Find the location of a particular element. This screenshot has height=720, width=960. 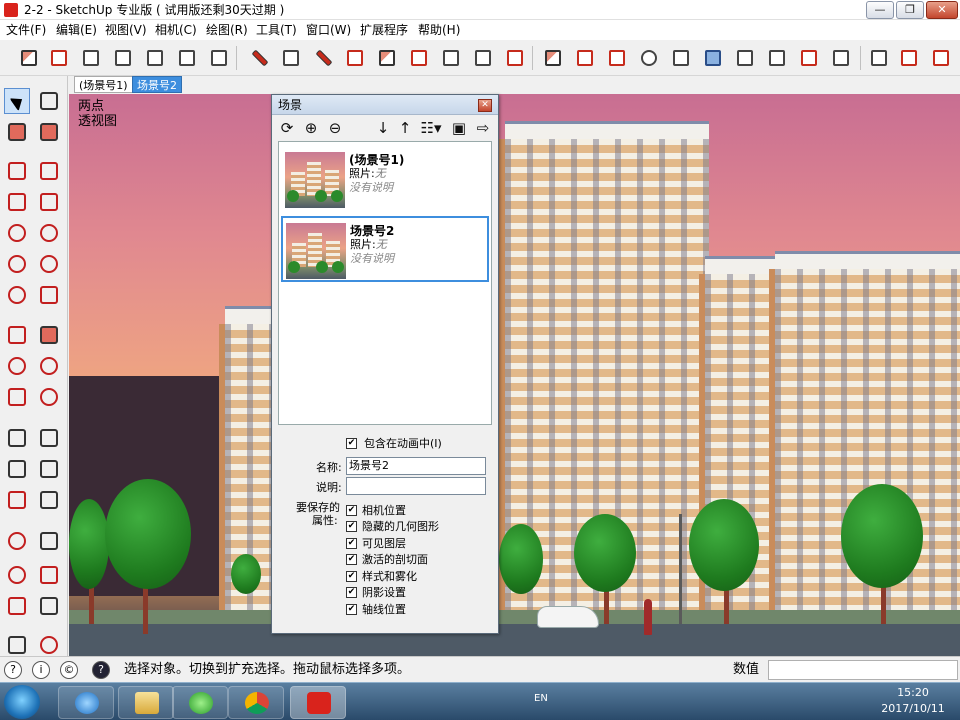

sketchup-icon is located at coordinates (909, 58).